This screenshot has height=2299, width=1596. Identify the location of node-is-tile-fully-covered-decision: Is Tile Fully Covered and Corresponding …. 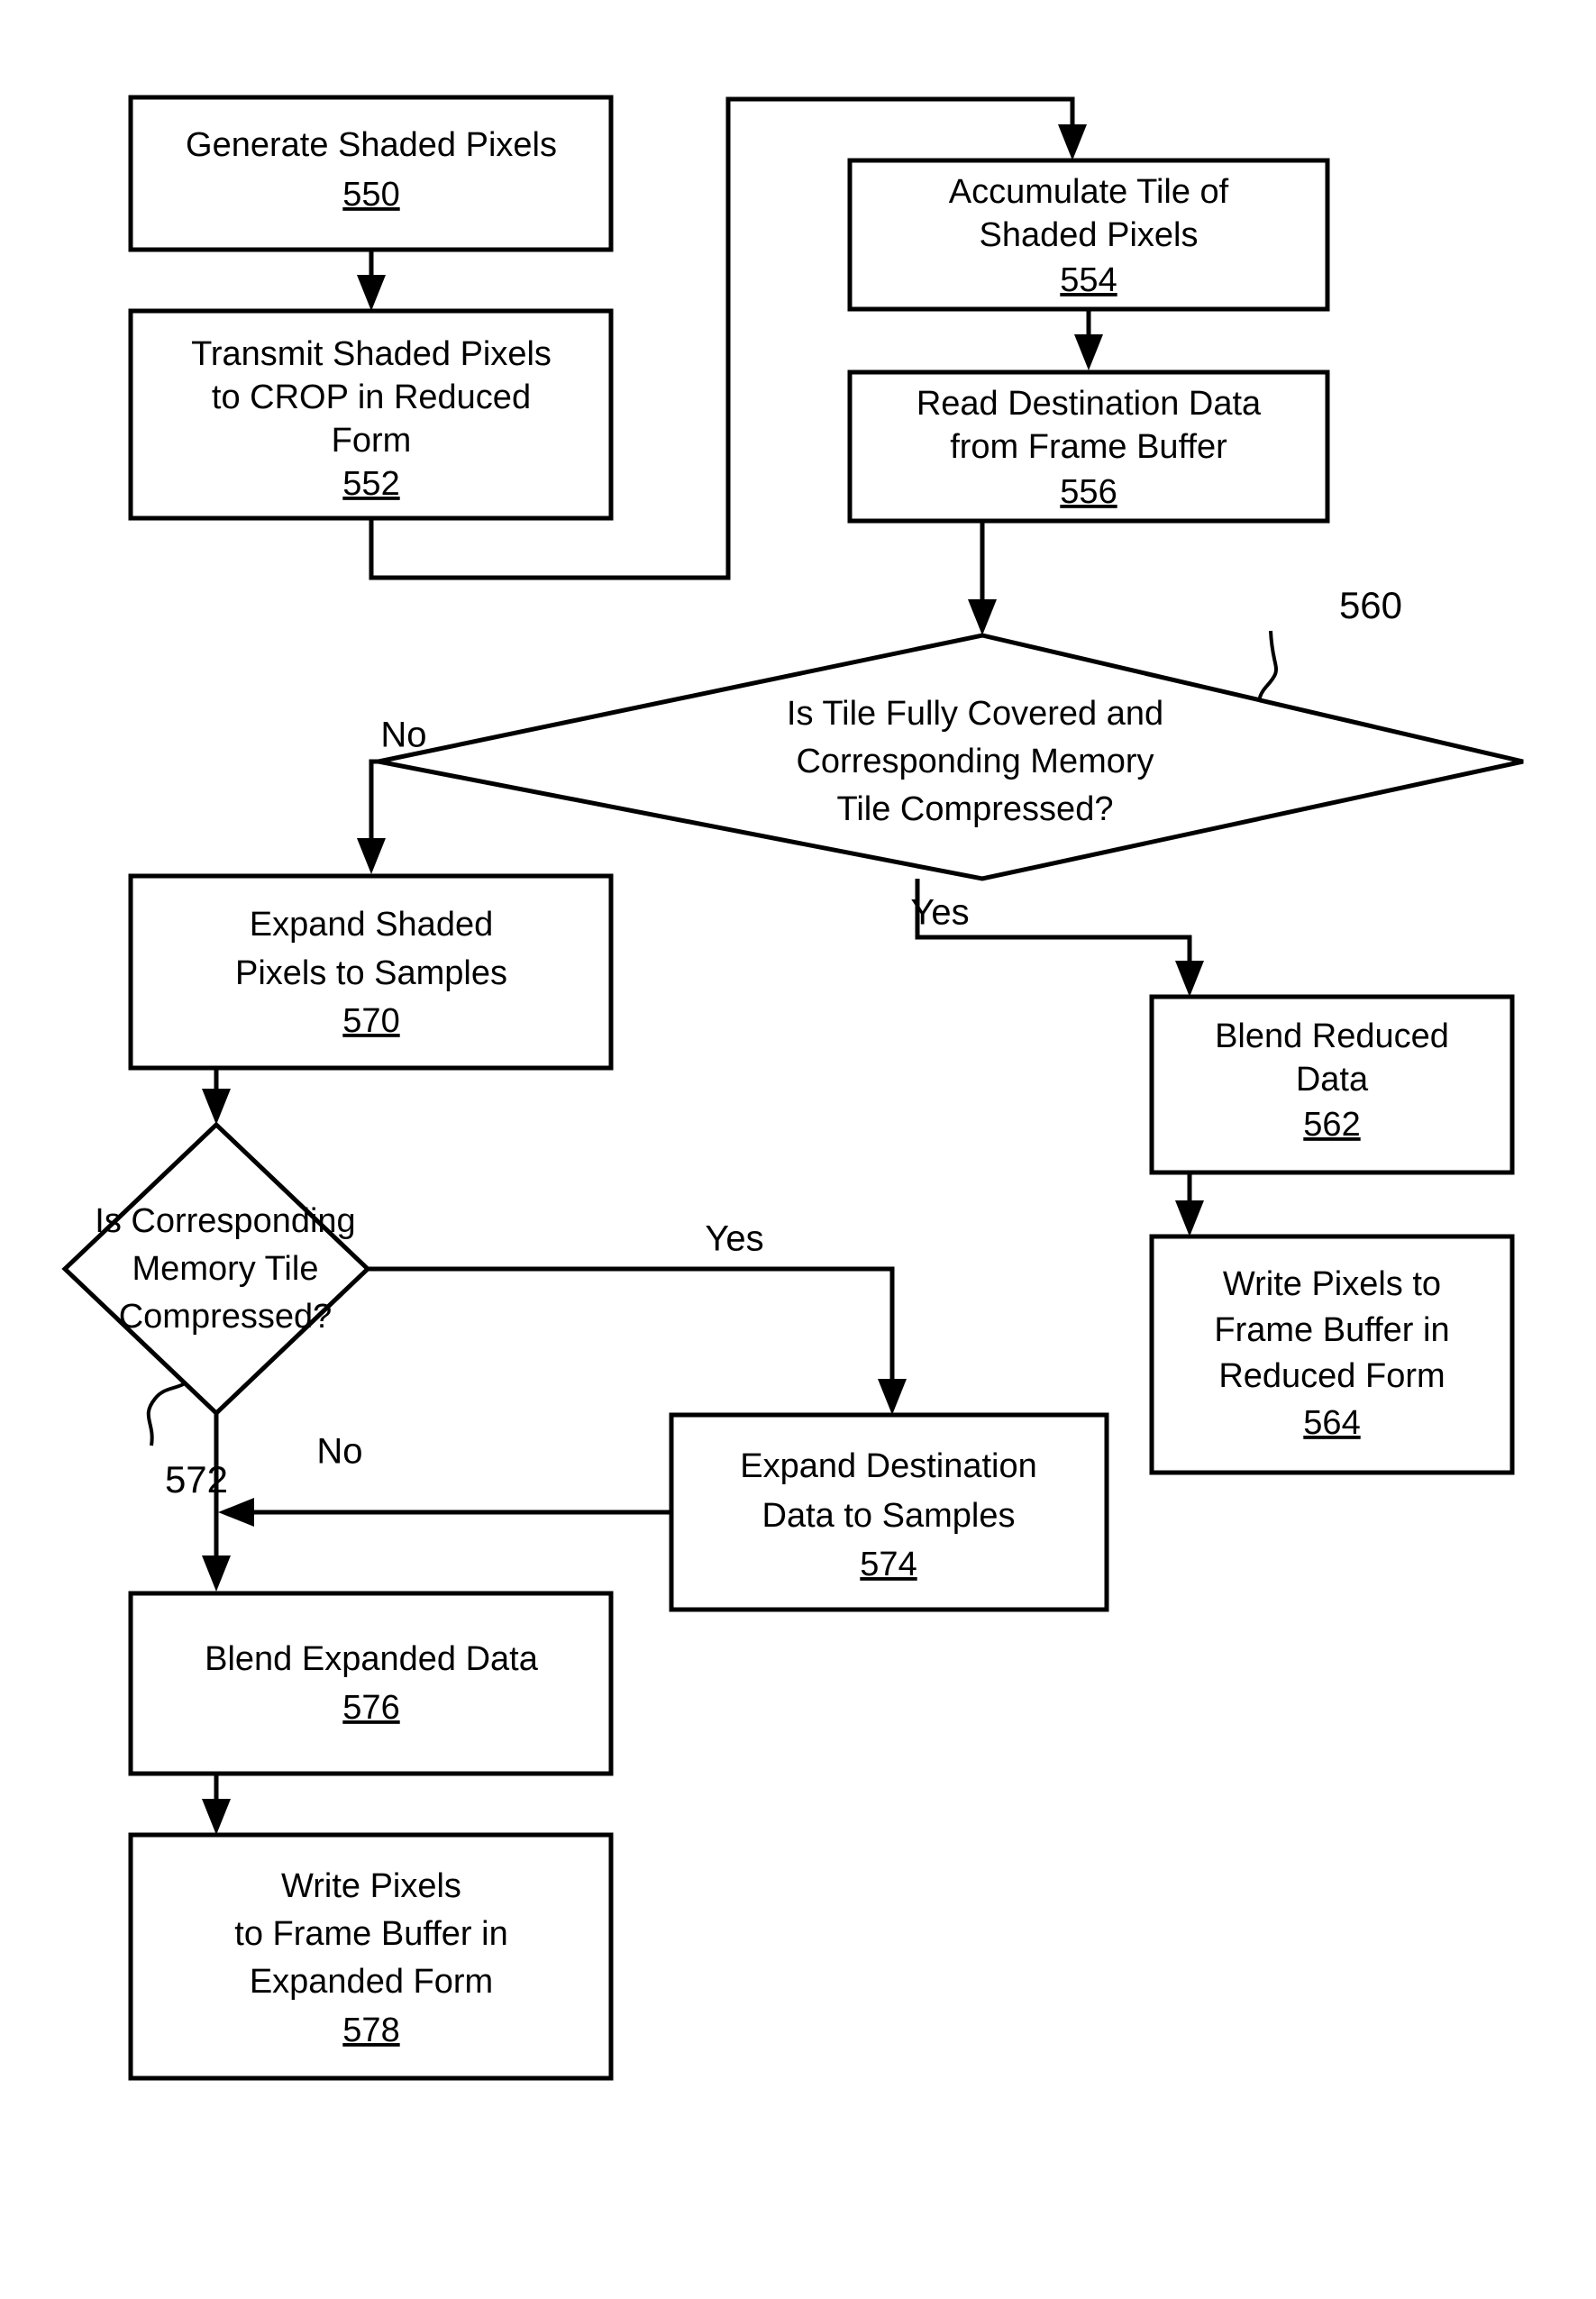
(951, 757).